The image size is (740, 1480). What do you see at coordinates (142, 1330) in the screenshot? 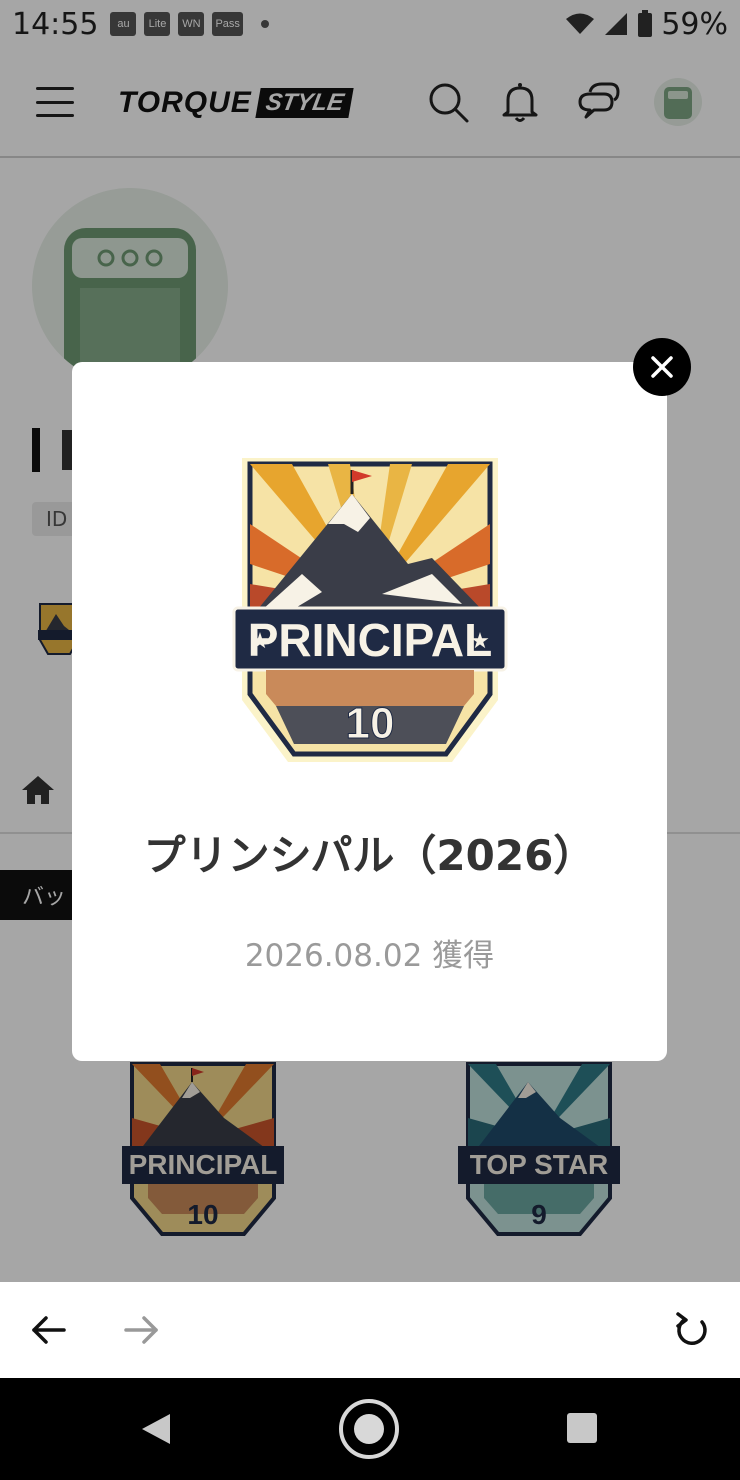
I see `forward-arrow-icon` at bounding box center [142, 1330].